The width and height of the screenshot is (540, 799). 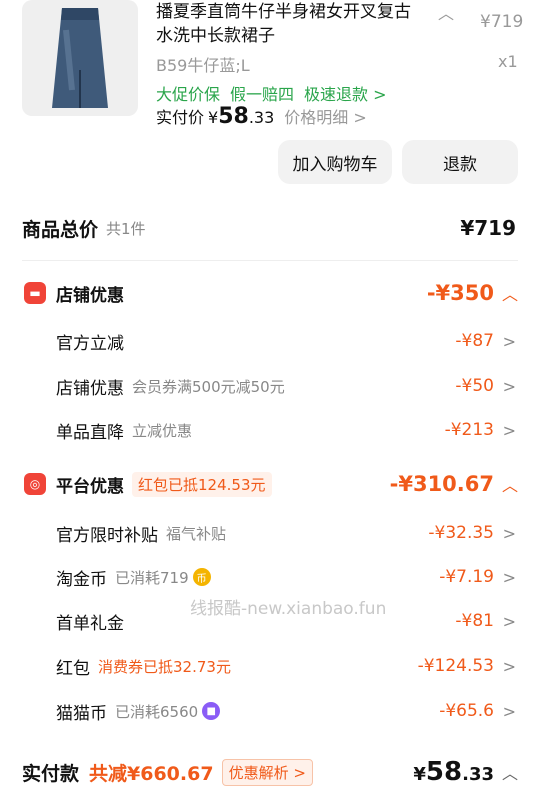 I want to click on discount-row: 红包 消费券已抵32.73元 -¥124.53 >, so click(x=270, y=666).